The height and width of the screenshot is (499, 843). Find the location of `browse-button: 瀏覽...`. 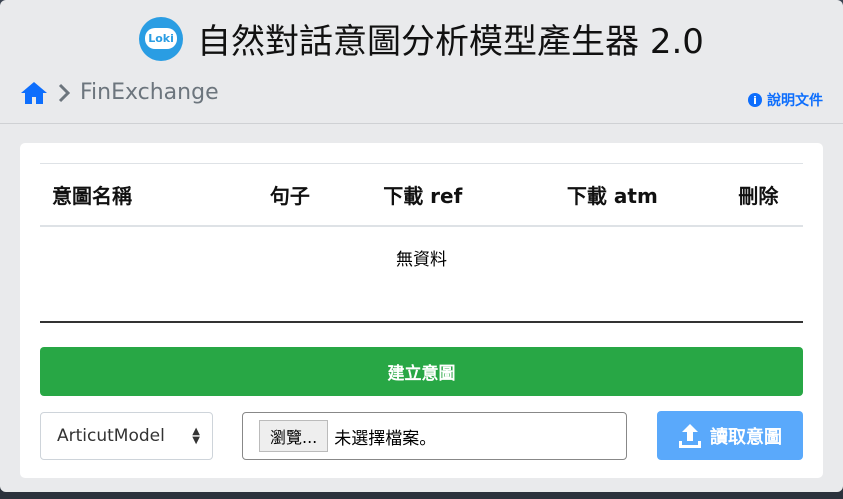

browse-button: 瀏覽... is located at coordinates (294, 436).